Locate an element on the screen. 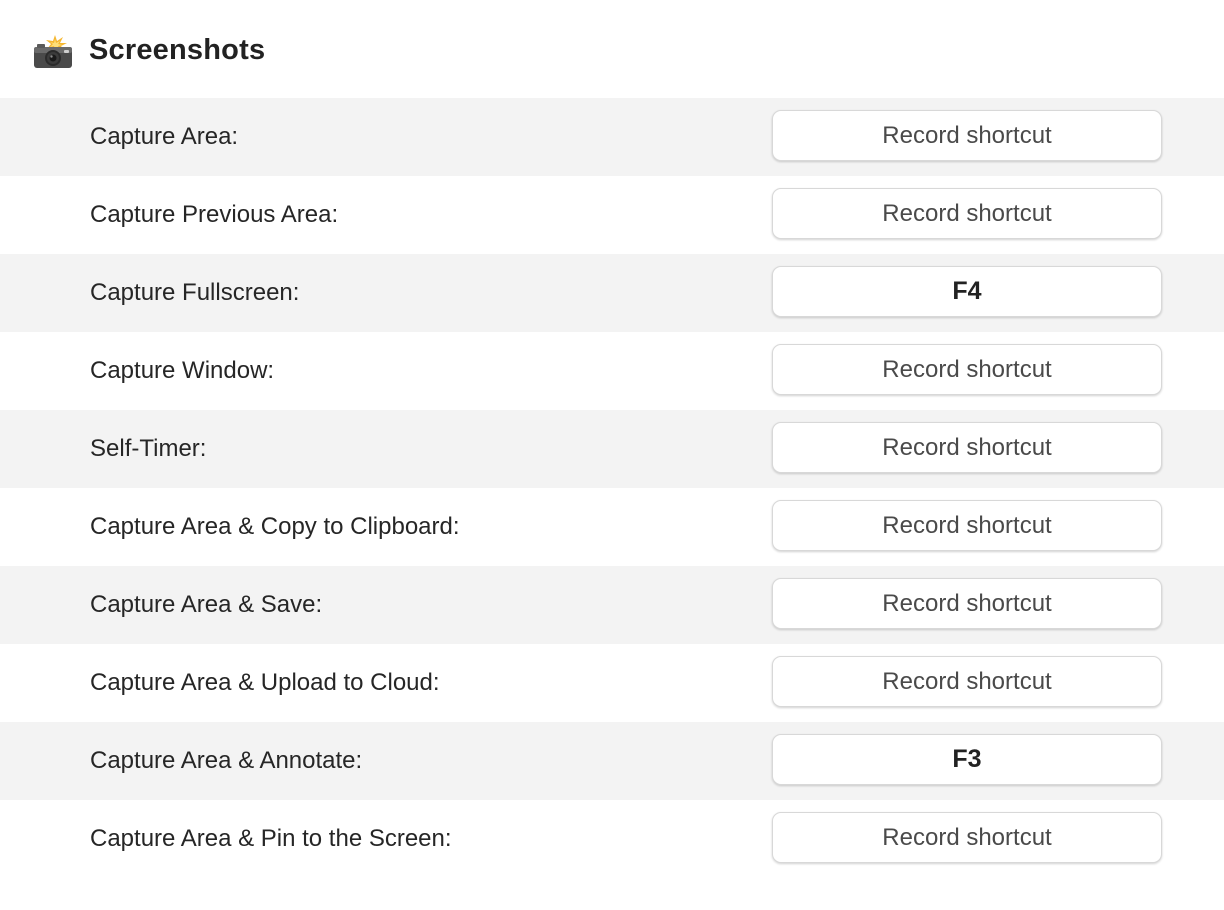  section-title: Screenshots is located at coordinates (177, 50).